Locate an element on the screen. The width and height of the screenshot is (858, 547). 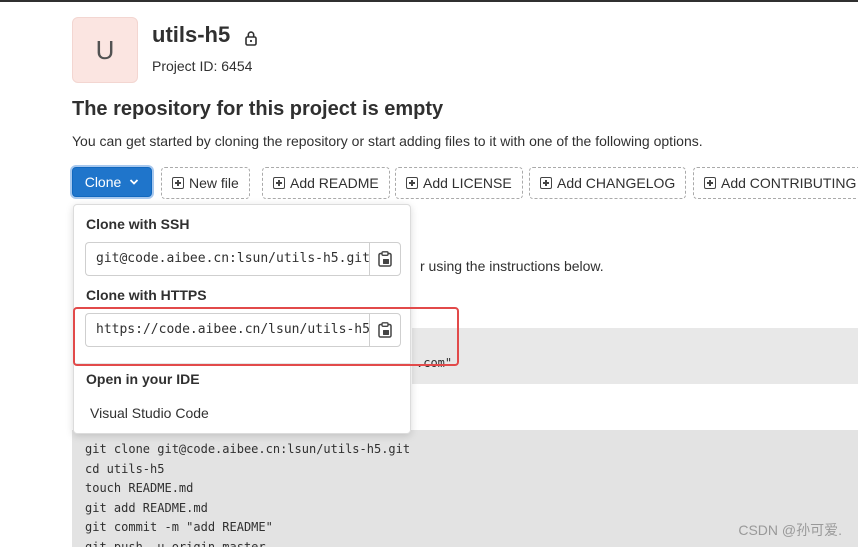
project-id: Project ID: 6454 is located at coordinates (202, 66).